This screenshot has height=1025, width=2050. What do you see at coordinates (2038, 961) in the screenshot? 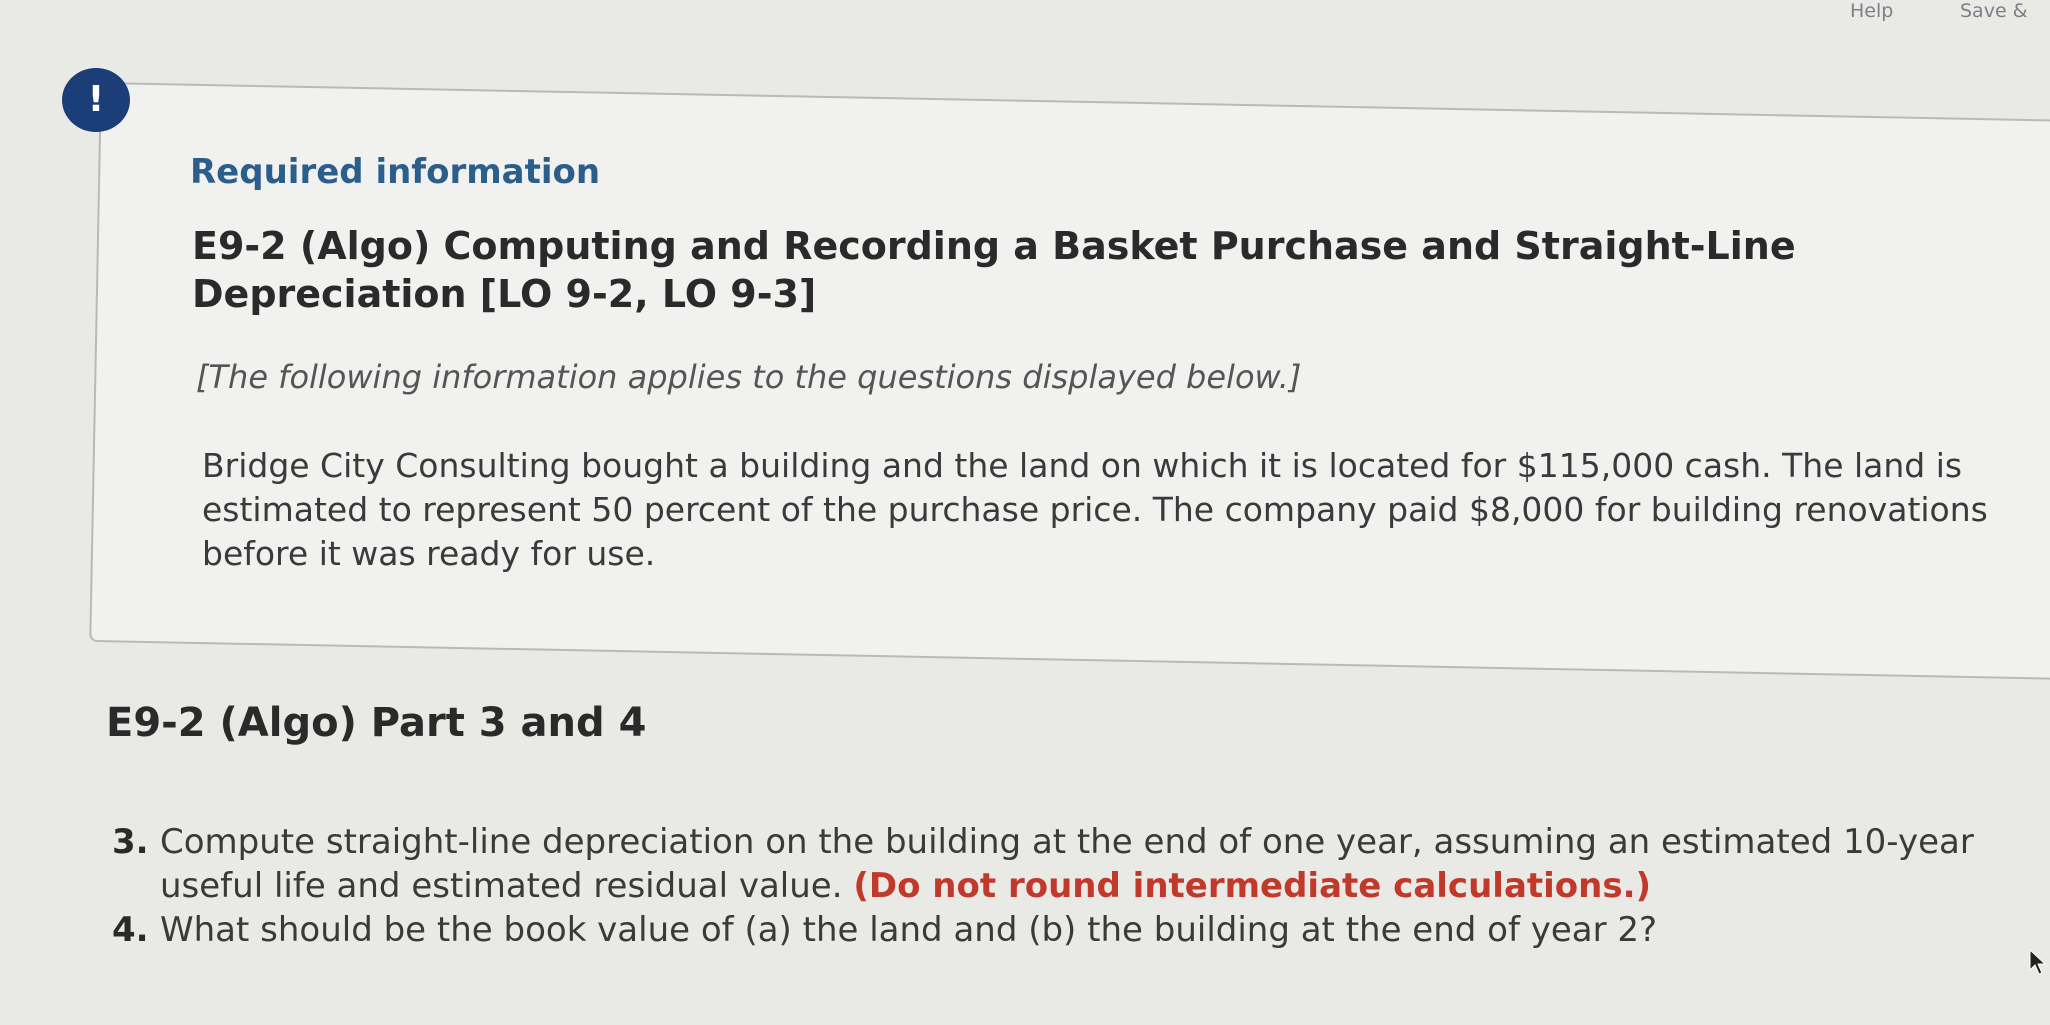
I see `mouse-pointer-icon` at bounding box center [2038, 961].